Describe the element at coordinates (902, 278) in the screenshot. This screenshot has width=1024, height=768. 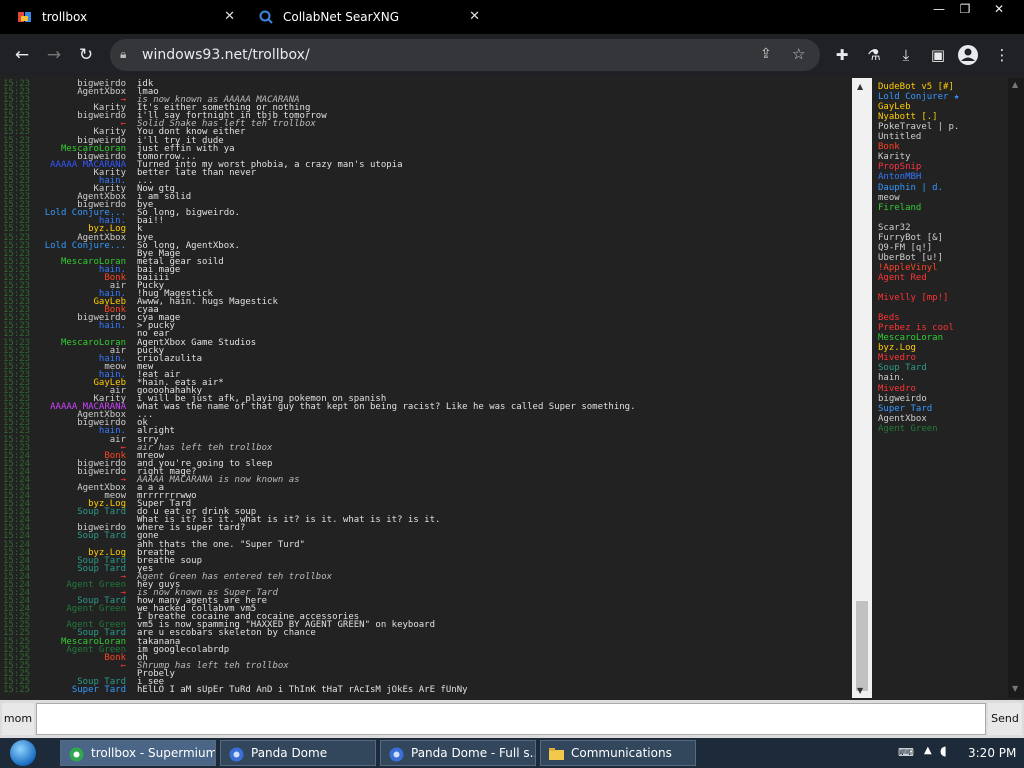
I see `user-list-item: Agent Red` at that location.